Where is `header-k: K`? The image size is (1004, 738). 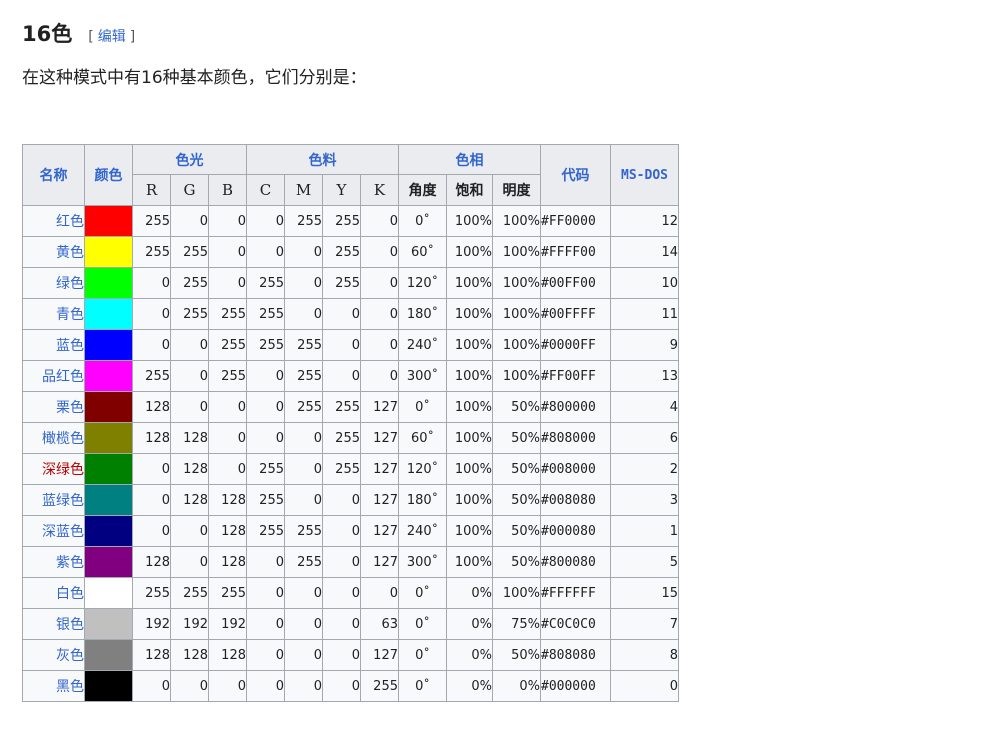
header-k: K is located at coordinates (379, 190).